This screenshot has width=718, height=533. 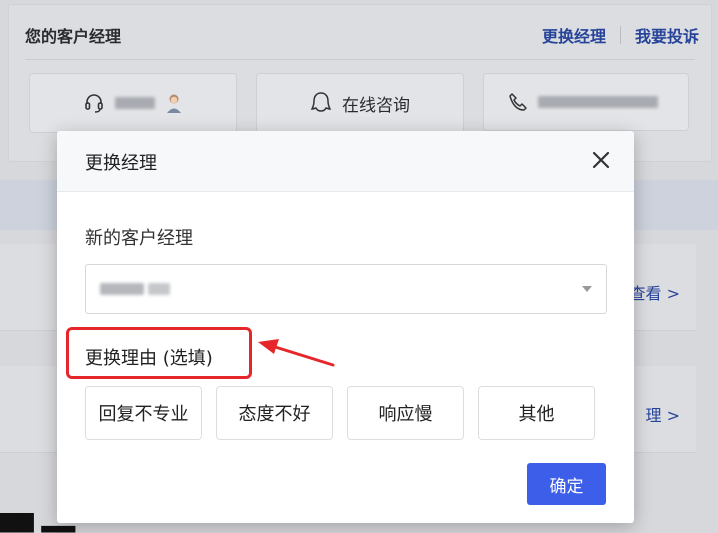 What do you see at coordinates (346, 289) in the screenshot?
I see `new-manager-select` at bounding box center [346, 289].